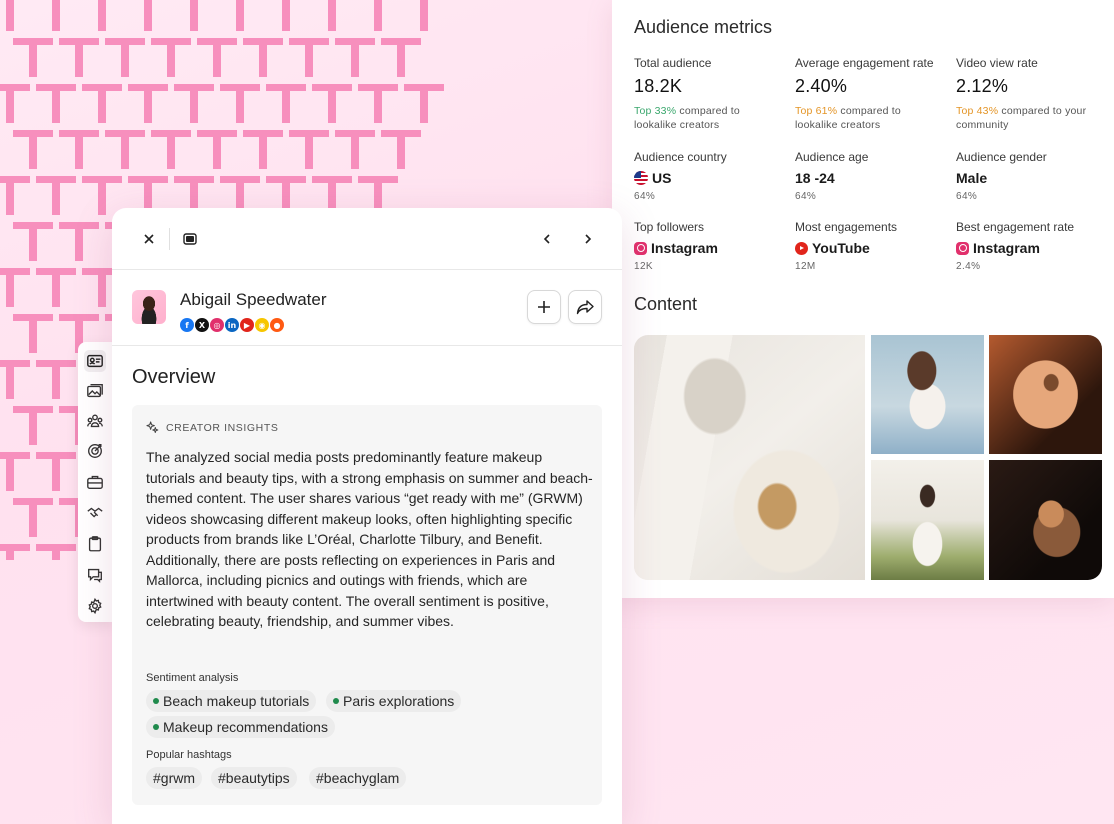 The width and height of the screenshot is (1114, 824). What do you see at coordinates (95, 421) in the screenshot?
I see `audience-icon` at bounding box center [95, 421].